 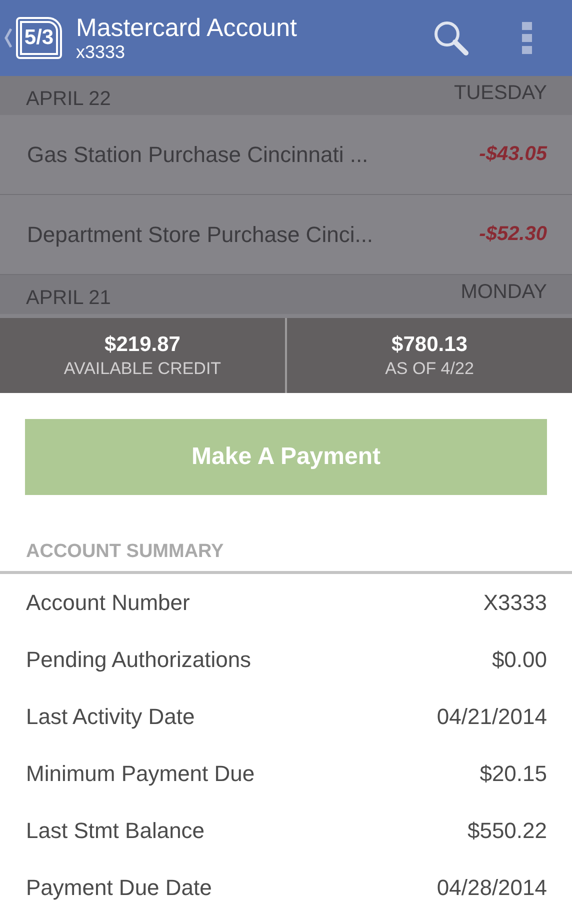 I want to click on field-label: Pending Authorizations, so click(x=139, y=659).